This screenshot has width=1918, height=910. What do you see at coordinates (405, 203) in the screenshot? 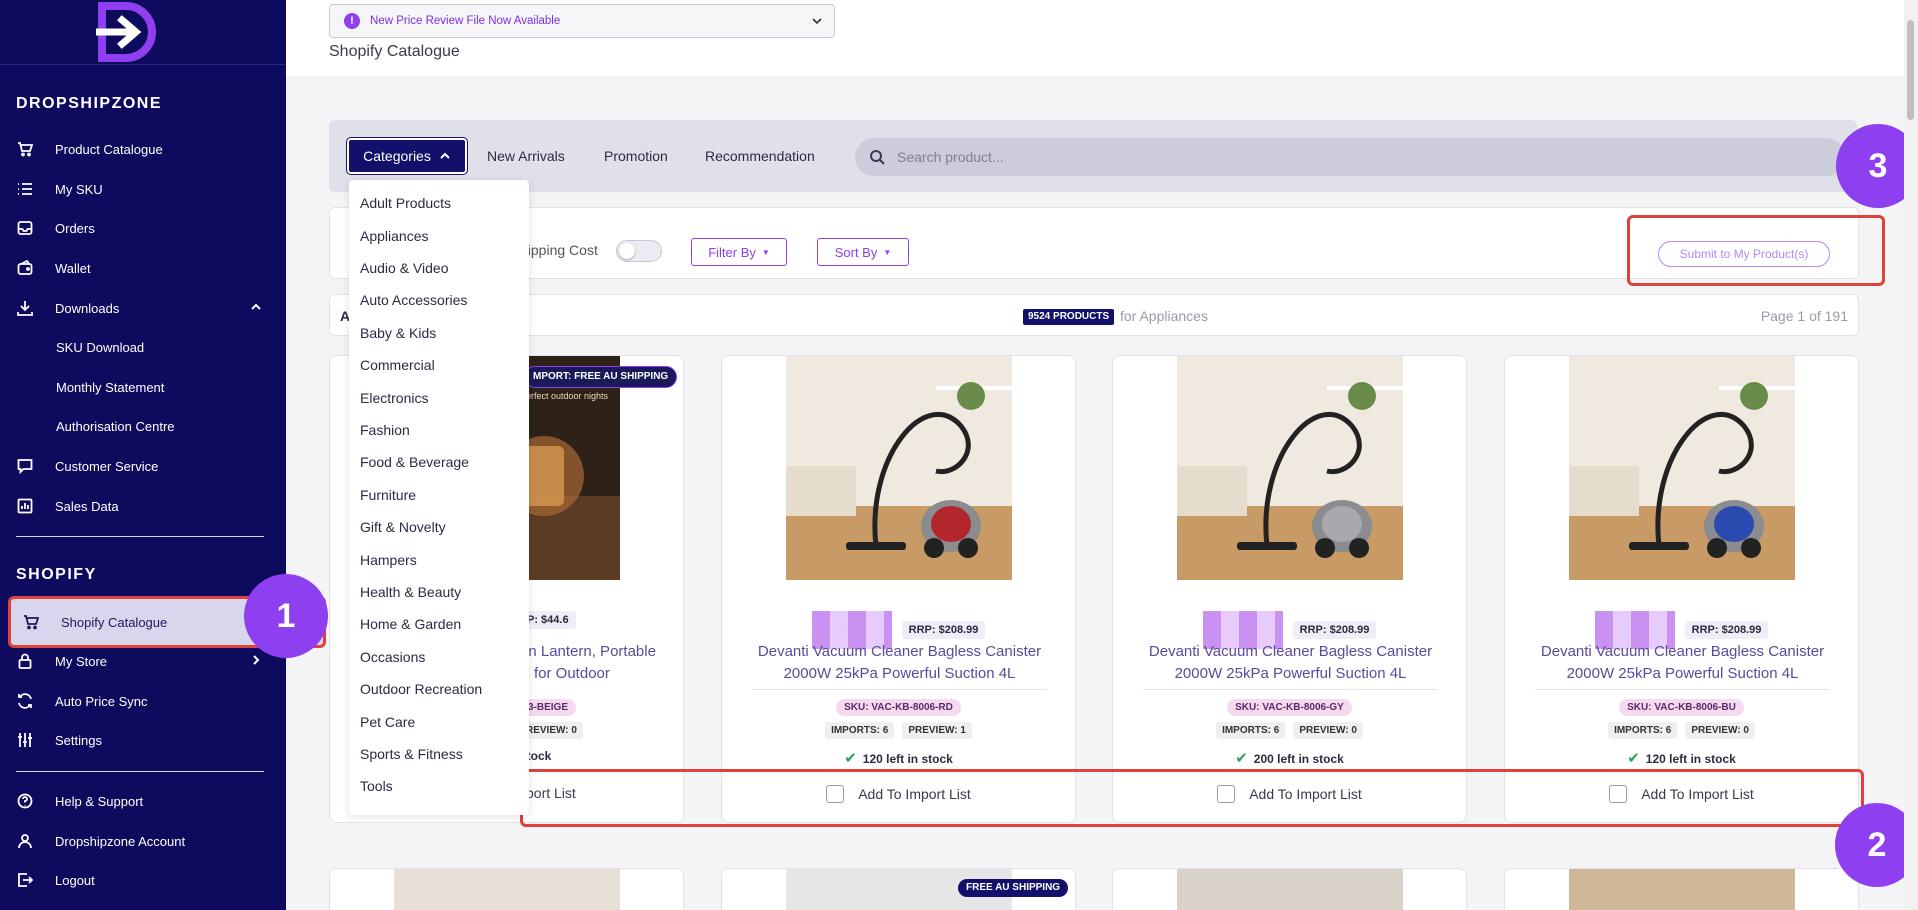
I see `category-item: Adult Products` at bounding box center [405, 203].